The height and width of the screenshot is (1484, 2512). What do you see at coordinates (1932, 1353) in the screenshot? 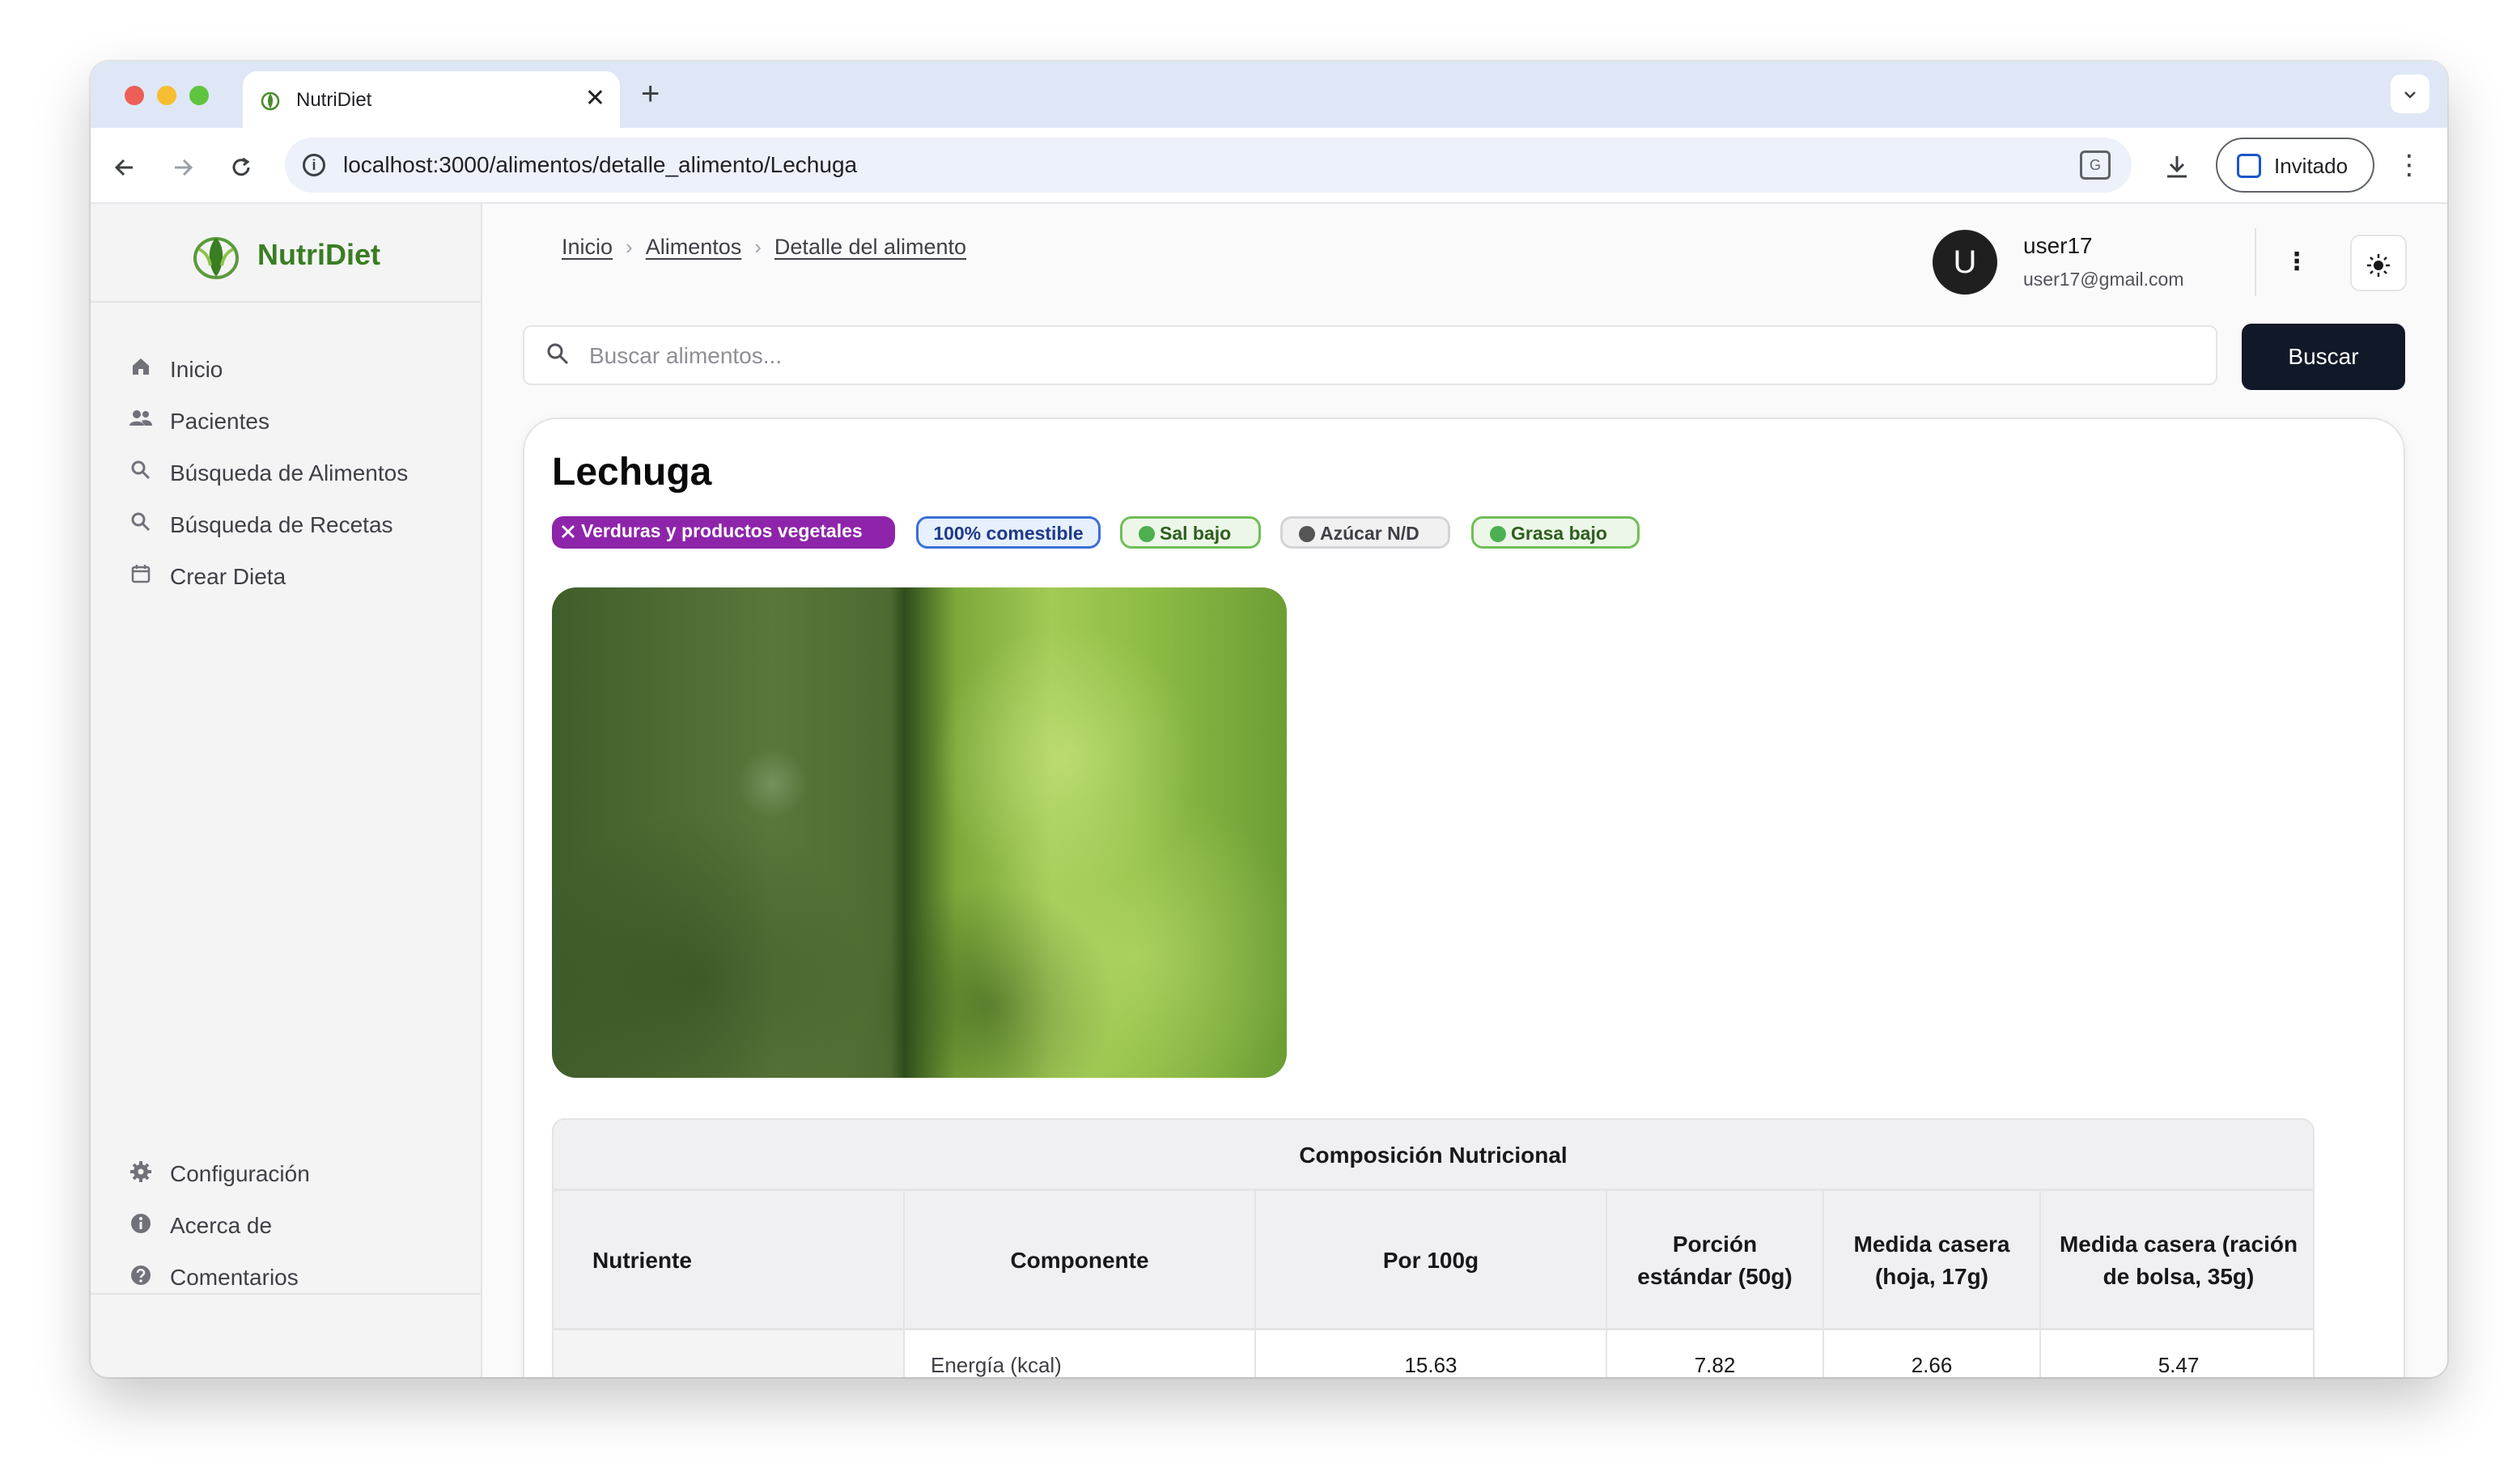
I see `value-cell: 2.66` at bounding box center [1932, 1353].